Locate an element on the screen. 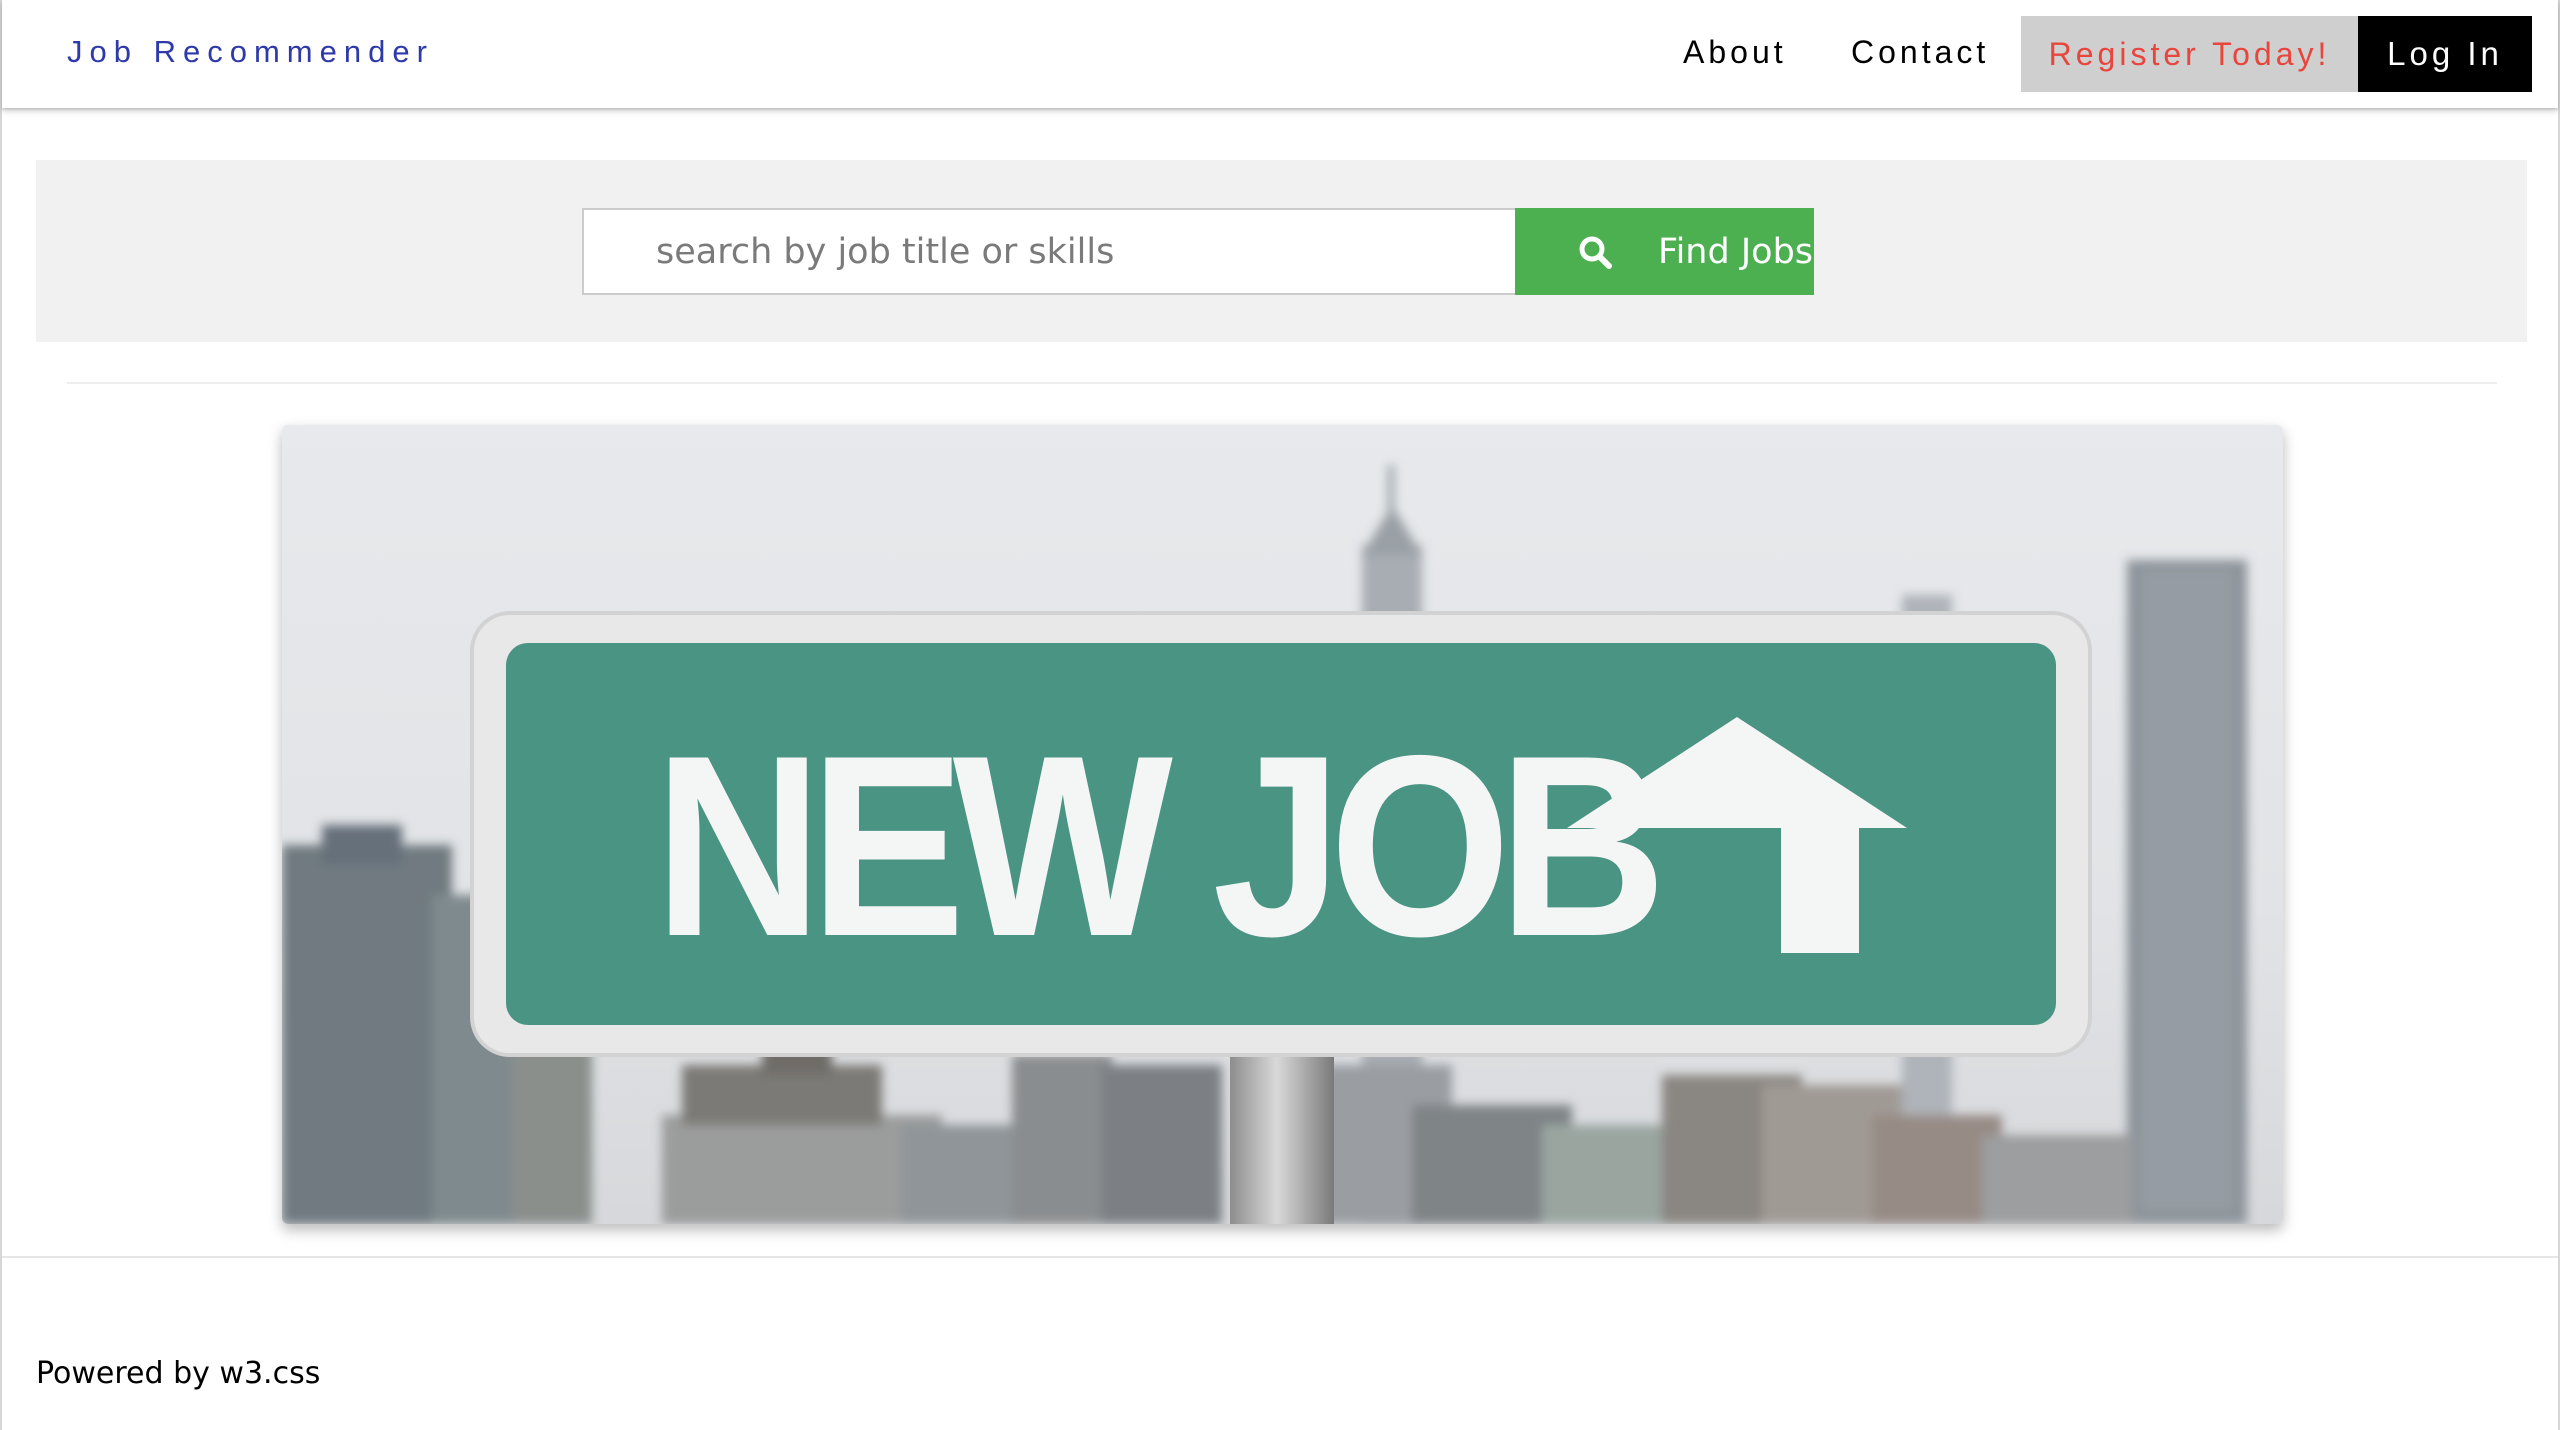  sign-text: NEW JOB is located at coordinates (1156, 845).